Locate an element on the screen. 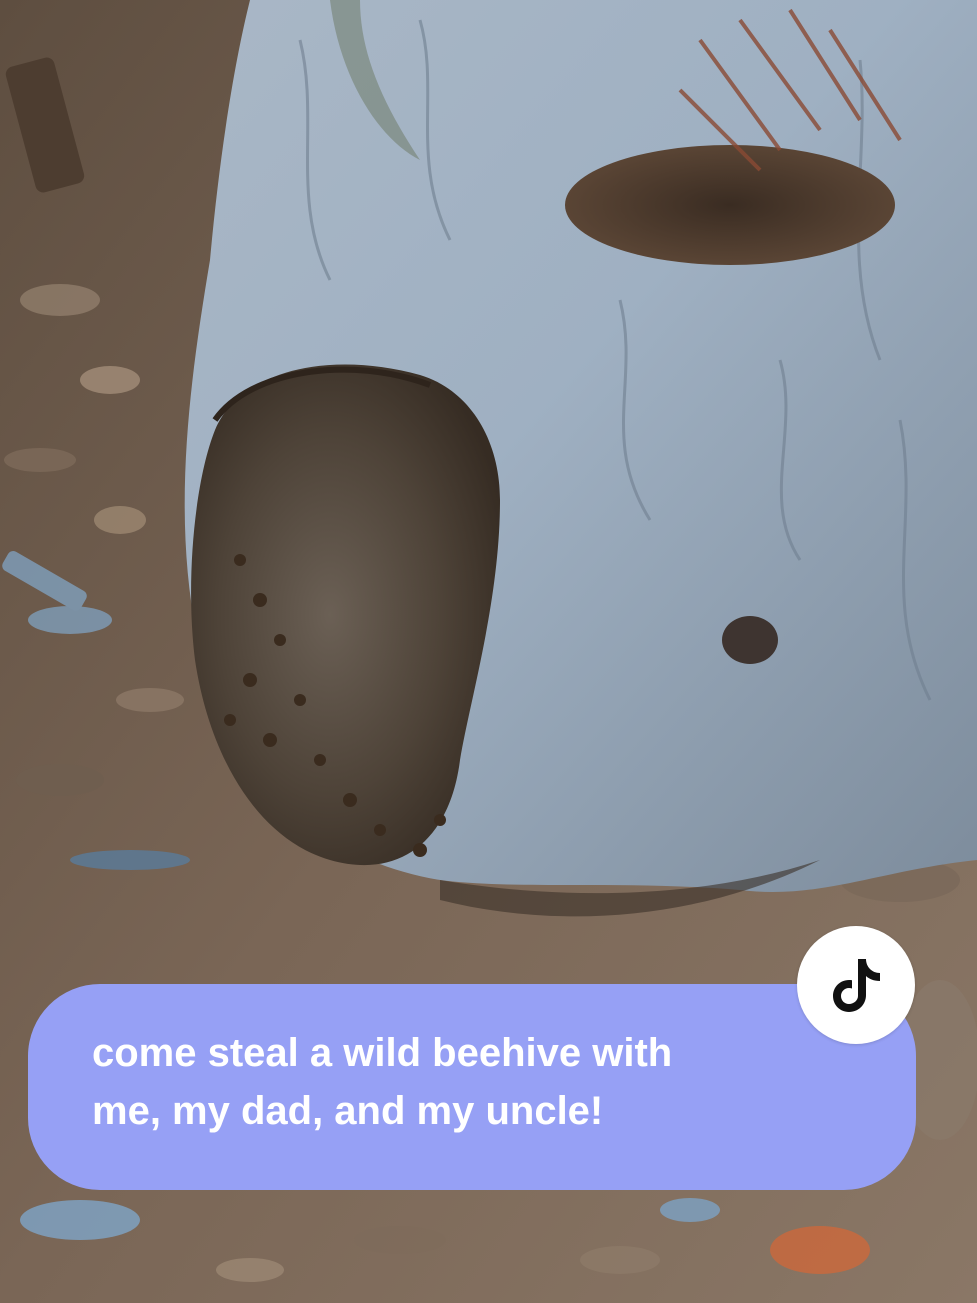 Image resolution: width=977 pixels, height=1303 pixels. tiktok-badge is located at coordinates (856, 985).